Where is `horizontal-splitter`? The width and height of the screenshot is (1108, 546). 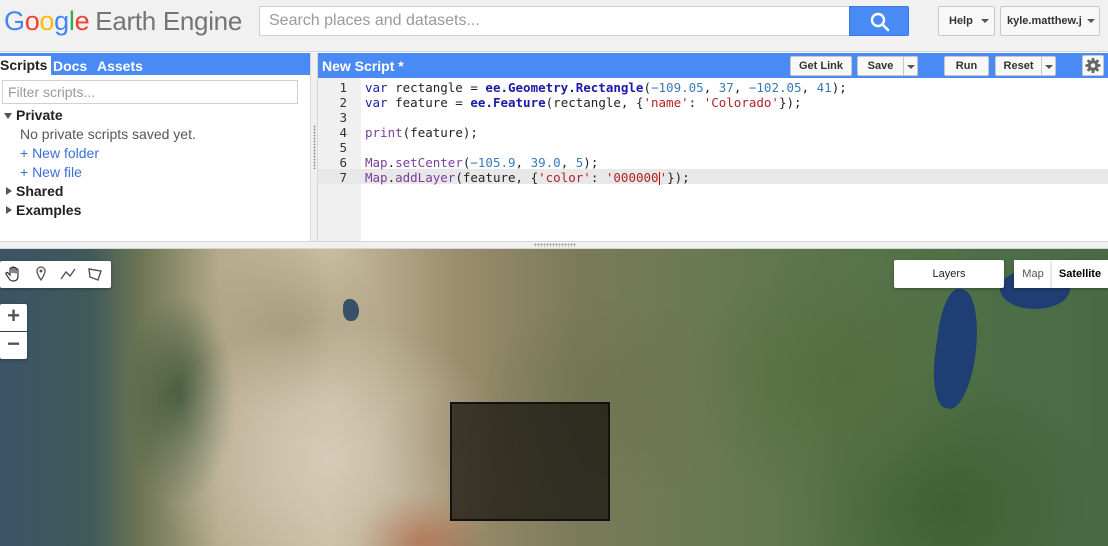 horizontal-splitter is located at coordinates (554, 245).